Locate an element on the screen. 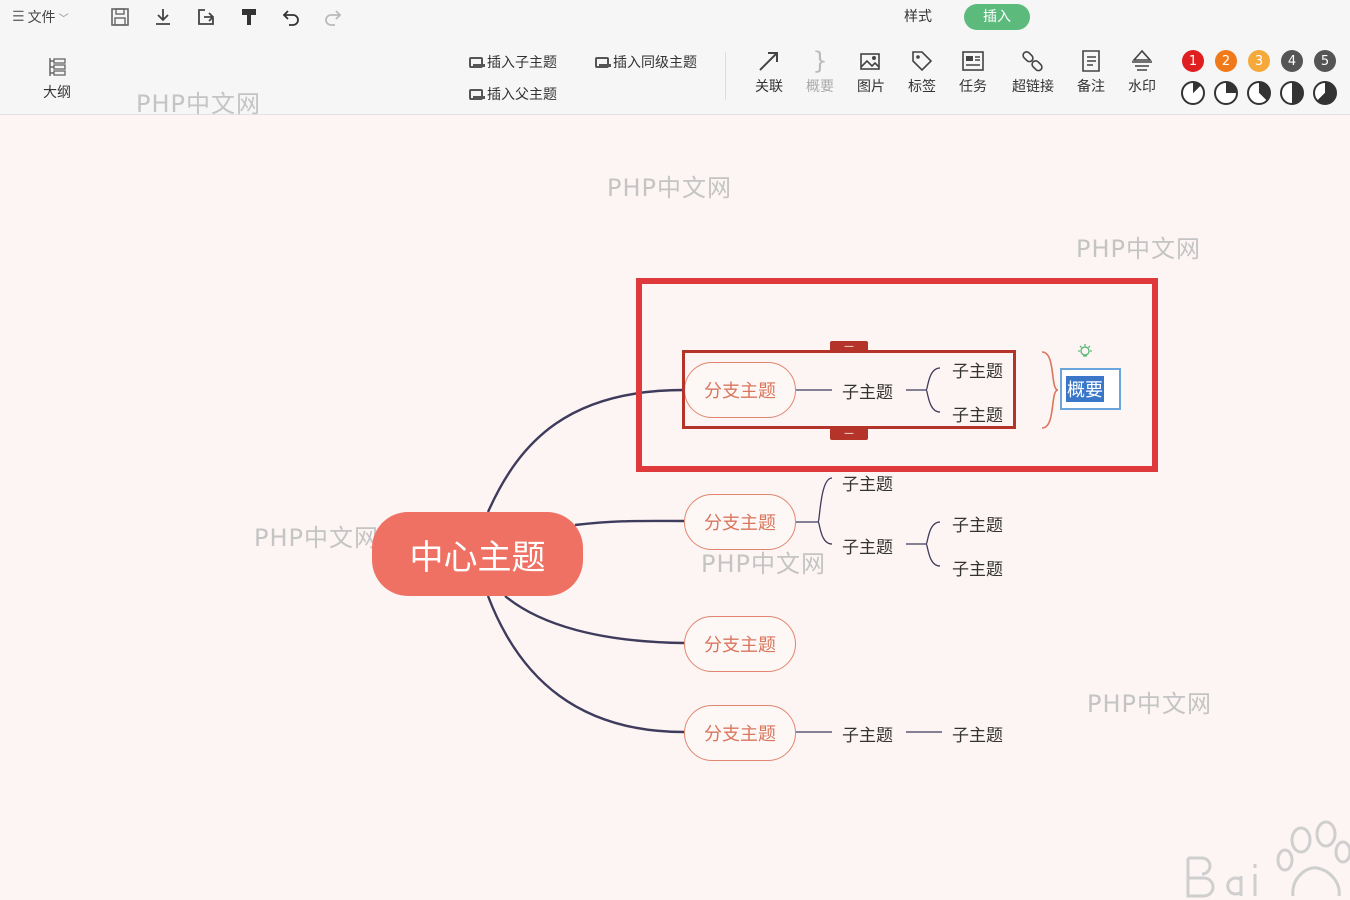 This screenshot has width=1350, height=900. baidu-logo is located at coordinates (1268, 859).